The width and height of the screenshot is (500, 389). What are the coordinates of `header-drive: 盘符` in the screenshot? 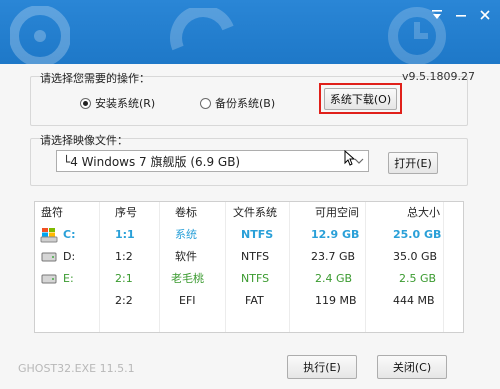 It's located at (52, 213).